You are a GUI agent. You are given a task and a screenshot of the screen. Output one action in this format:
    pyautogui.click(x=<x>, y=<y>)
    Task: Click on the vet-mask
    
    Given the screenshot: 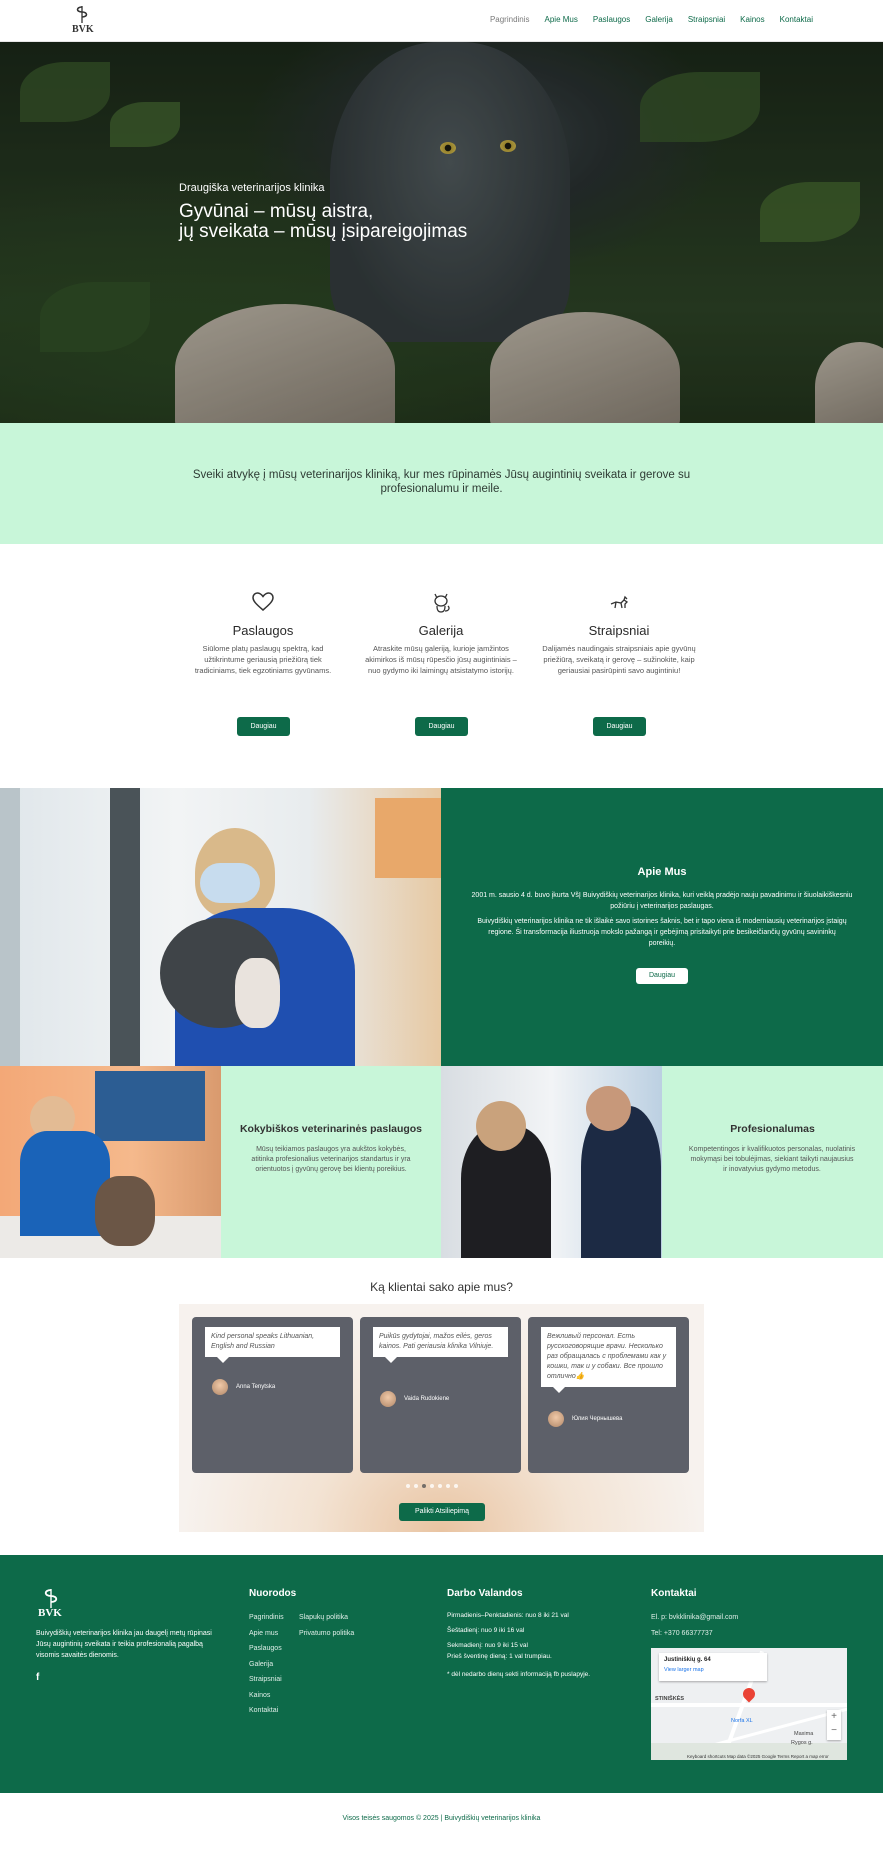 What is the action you would take?
    pyautogui.click(x=230, y=883)
    